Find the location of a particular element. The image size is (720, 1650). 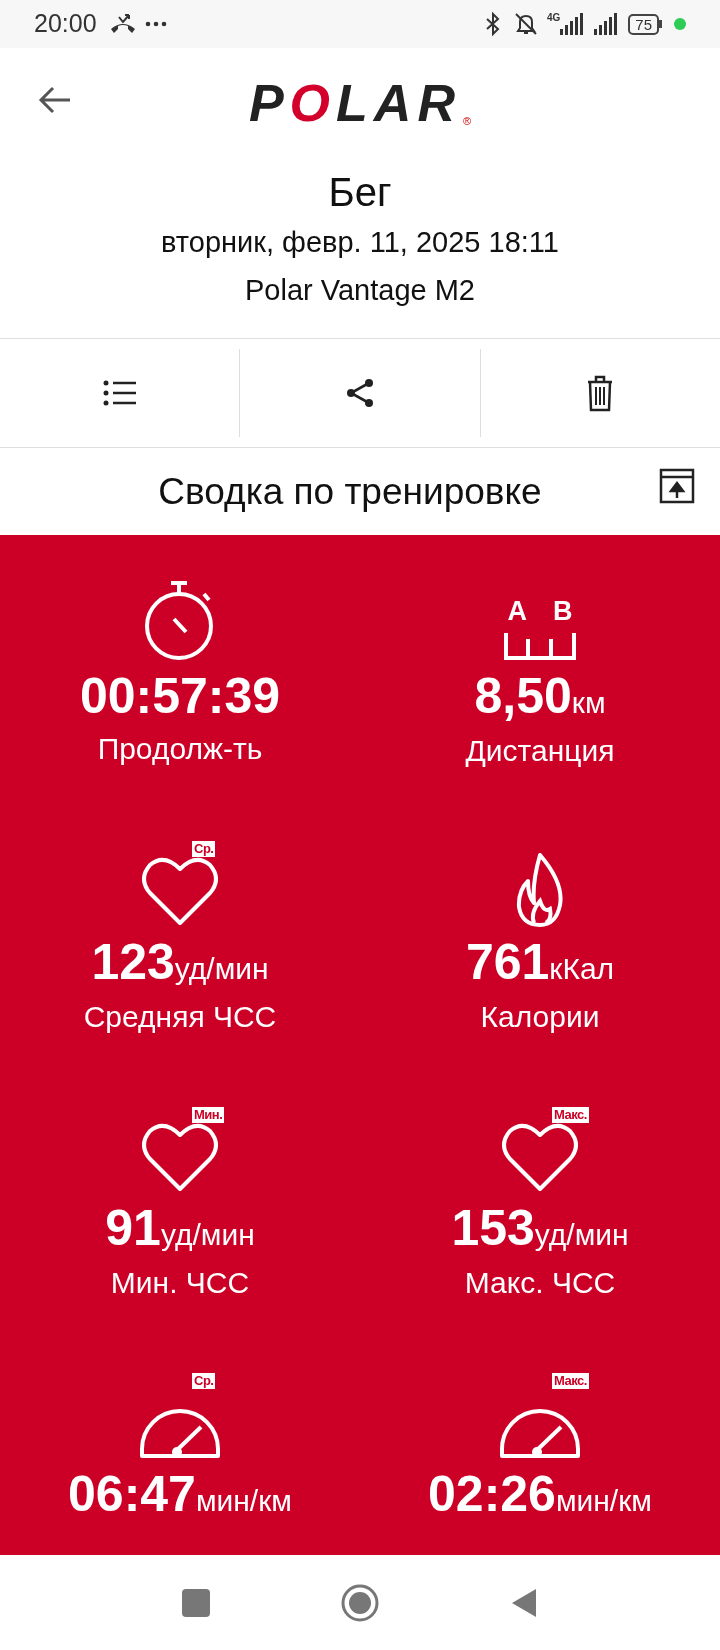

stat-value: 91 is located at coordinates (133, 1228).